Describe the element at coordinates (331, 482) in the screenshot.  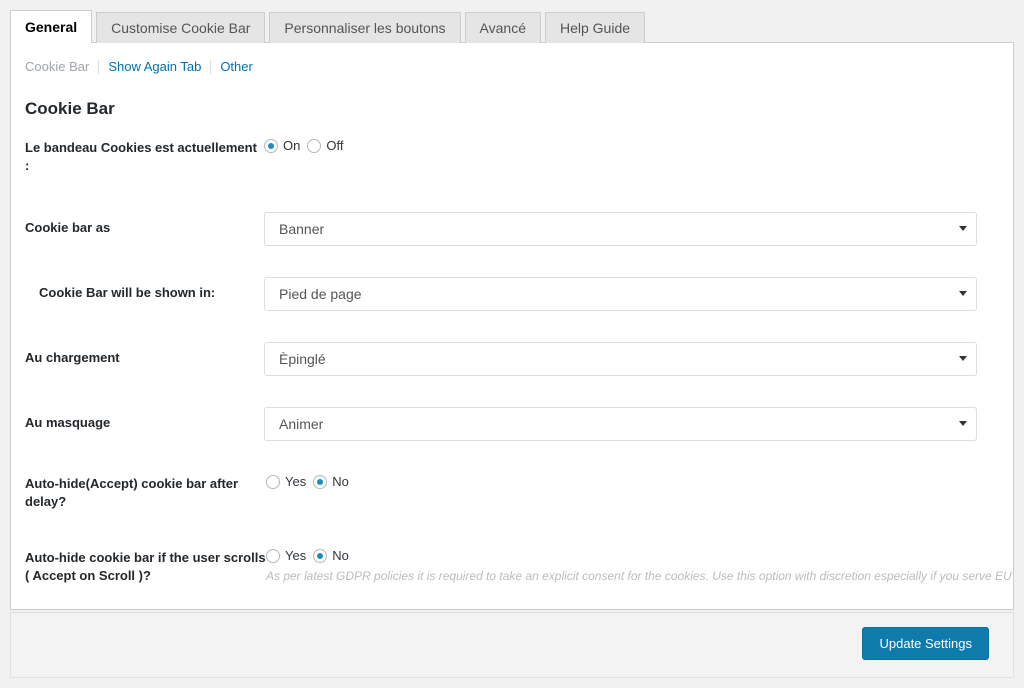
I see `radio-option-auto-hide-delay-no: No` at that location.